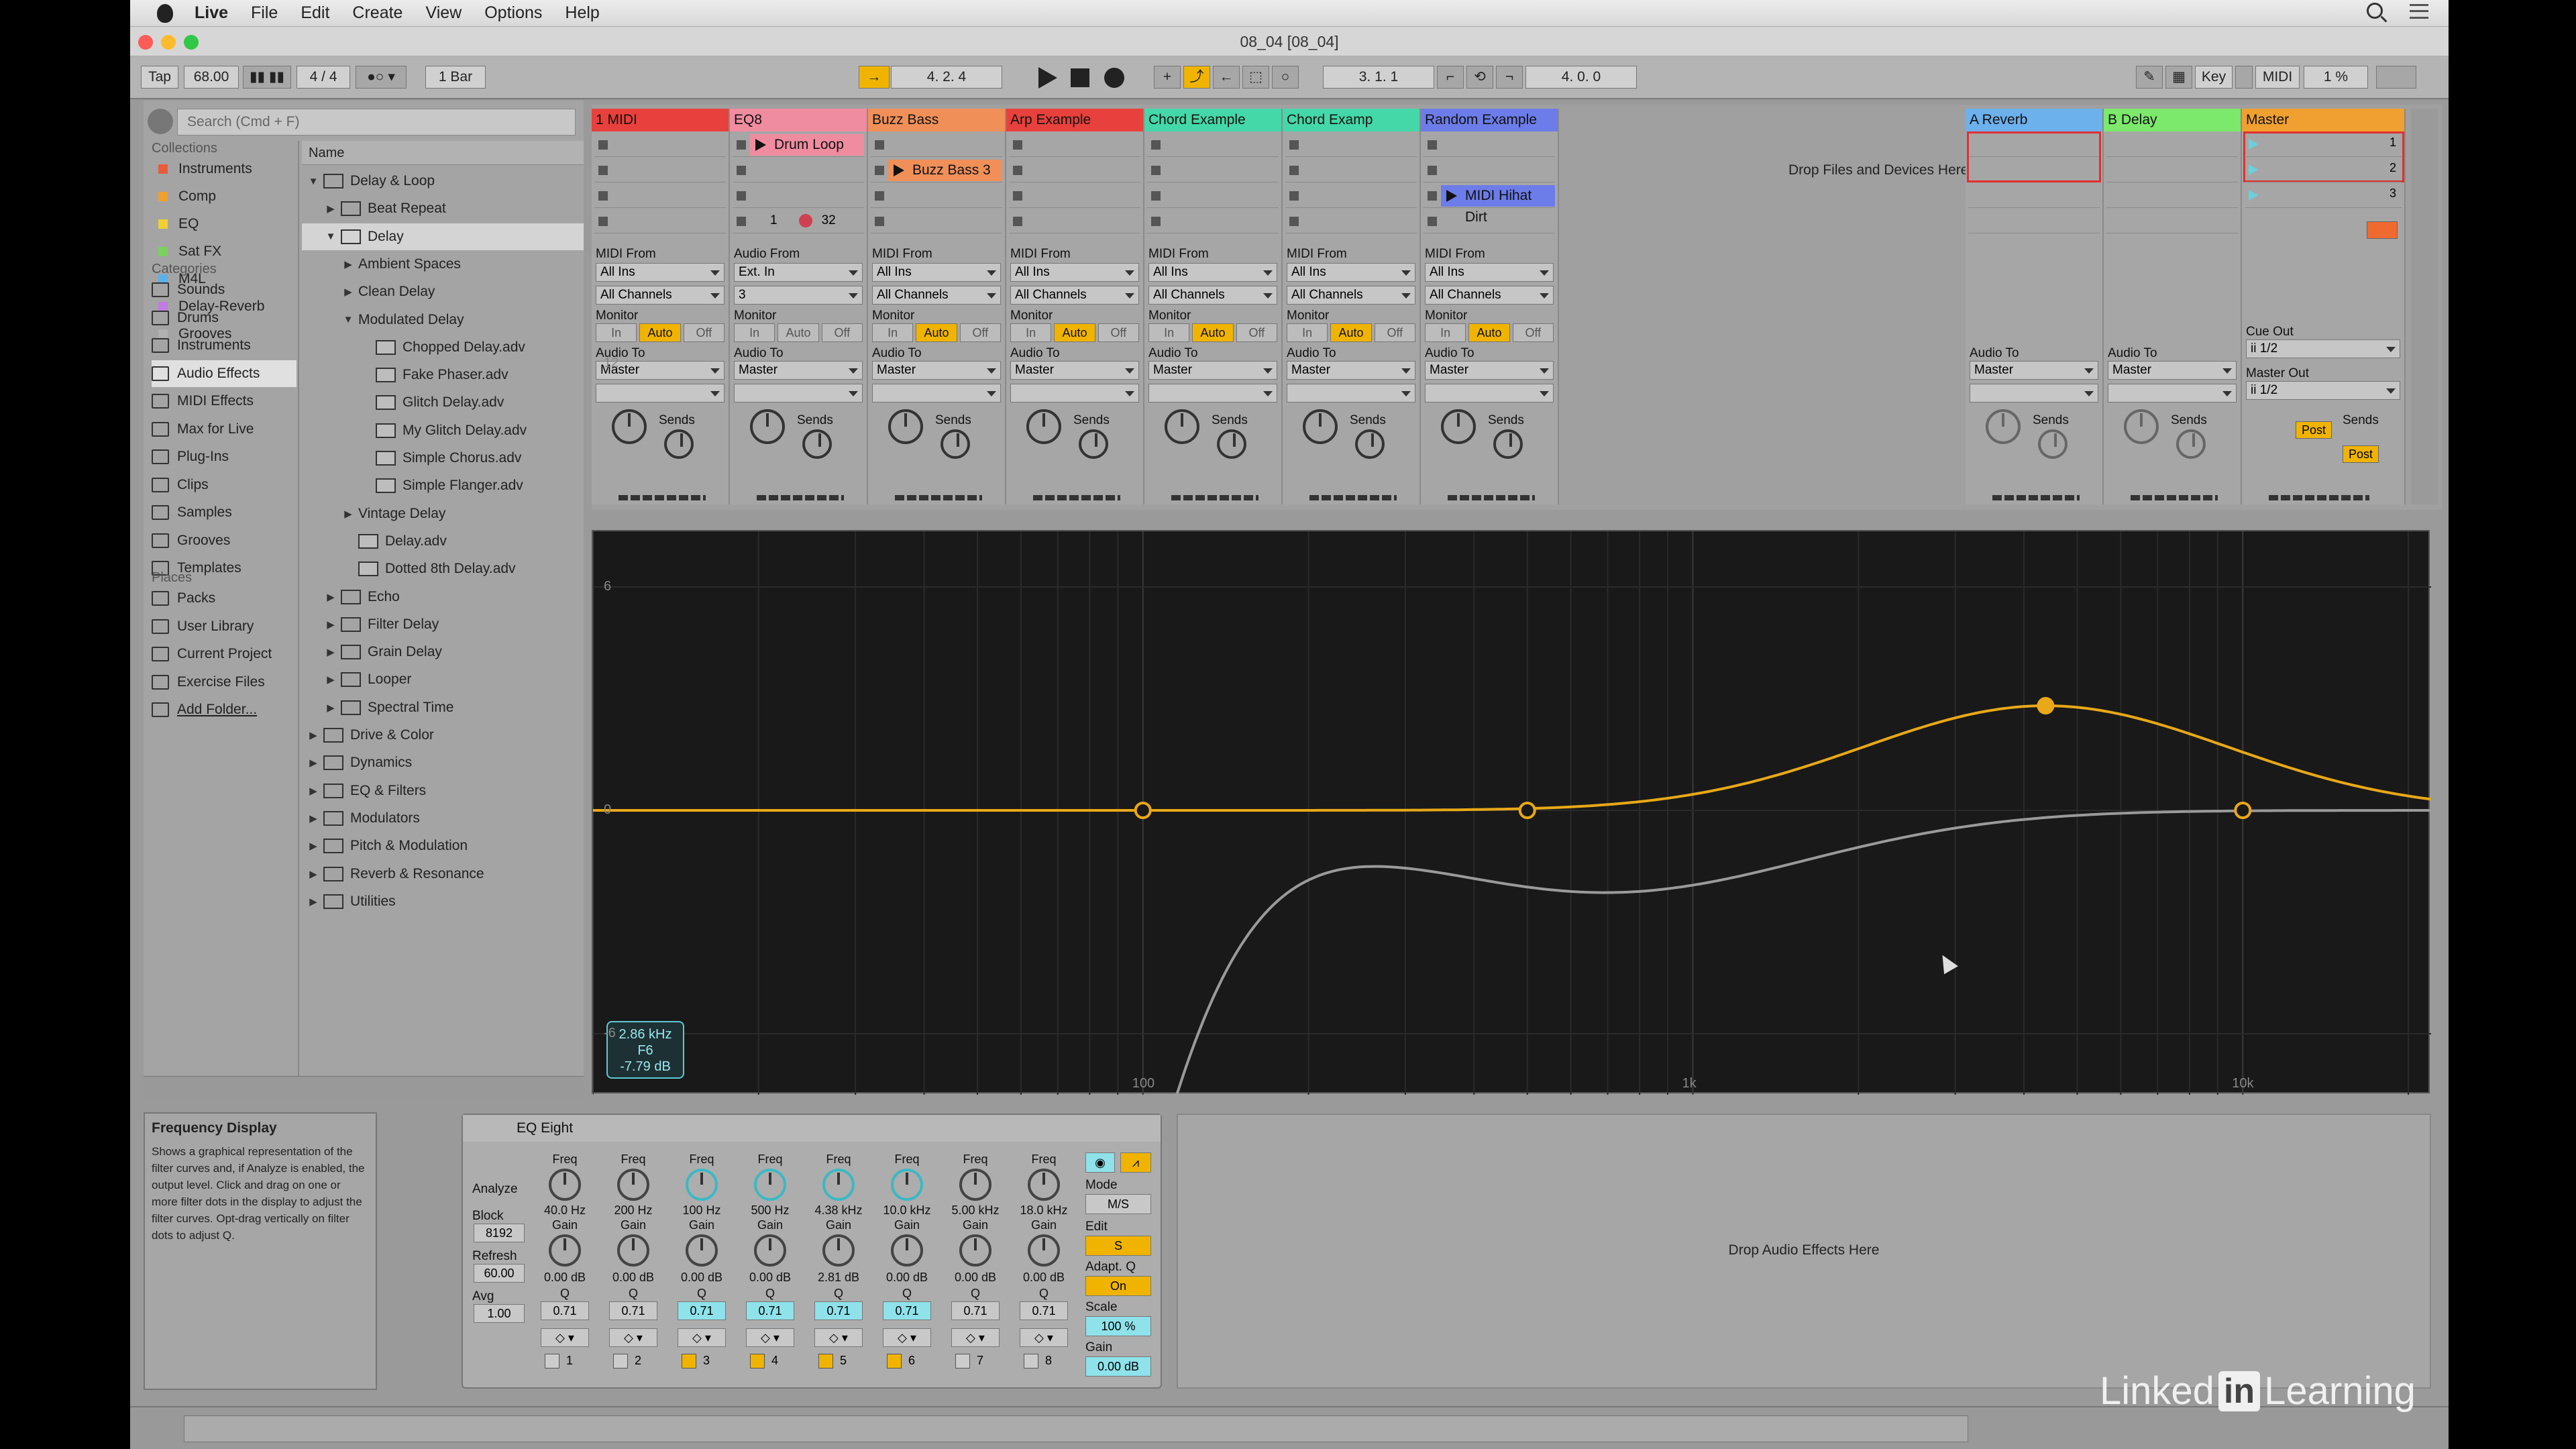  Describe the element at coordinates (313, 181) in the screenshot. I see `disclosure-triangle-icon: ▼` at that location.